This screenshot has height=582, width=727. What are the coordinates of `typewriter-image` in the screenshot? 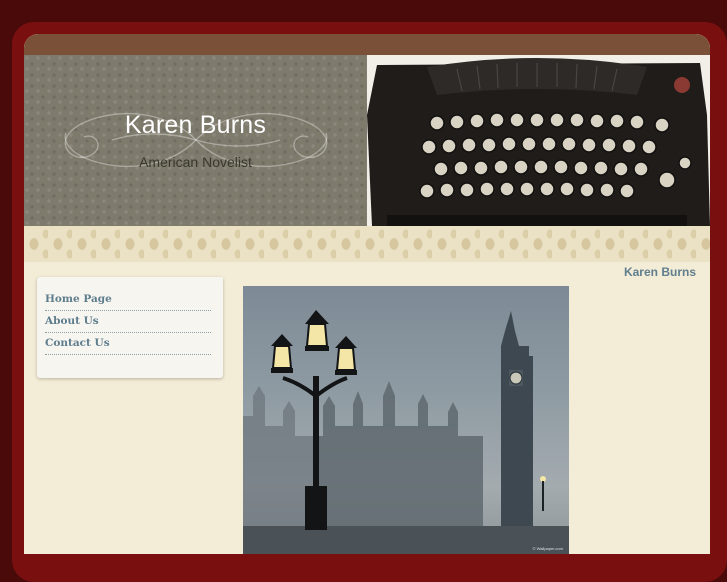 It's located at (538, 140).